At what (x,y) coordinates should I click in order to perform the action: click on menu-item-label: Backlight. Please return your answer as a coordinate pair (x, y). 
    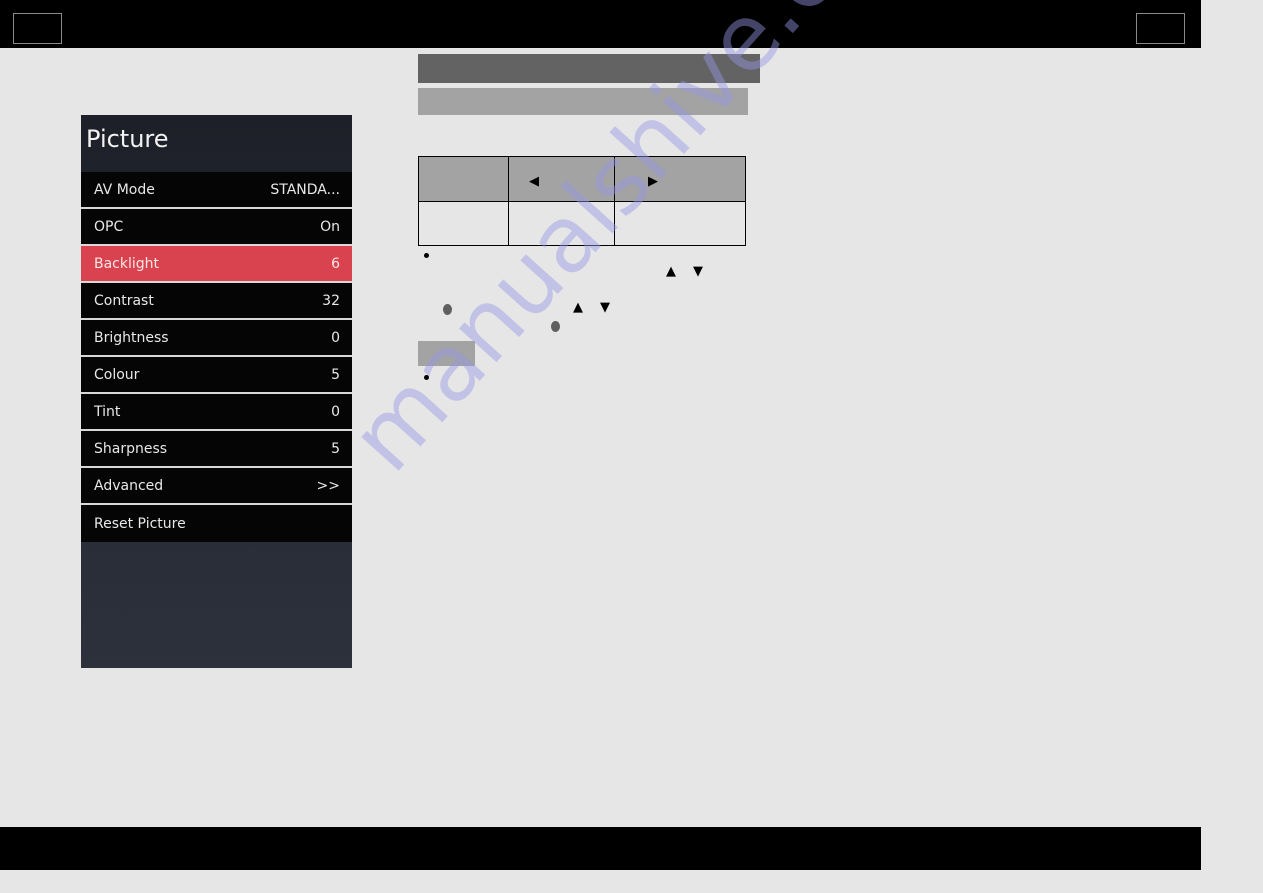
    Looking at the image, I should click on (127, 263).